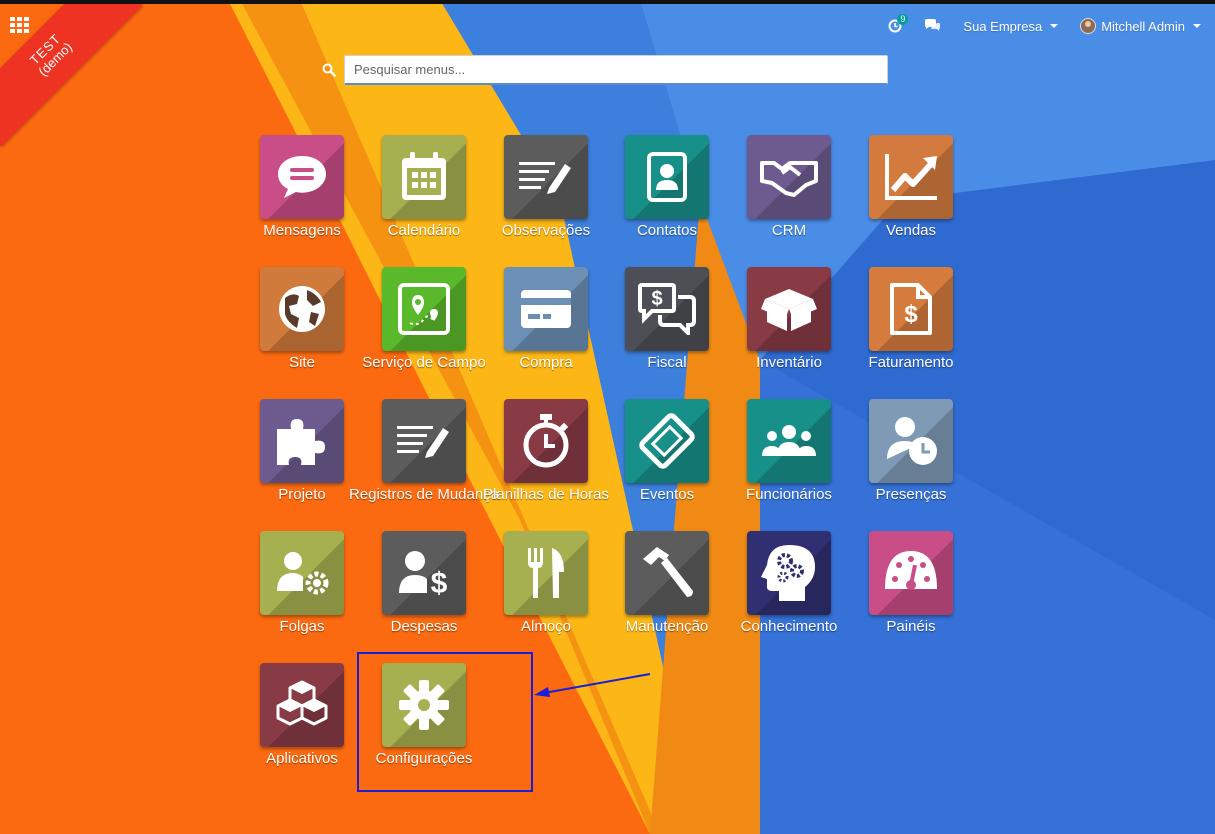 The width and height of the screenshot is (1215, 834). What do you see at coordinates (1003, 26) in the screenshot?
I see `company-name: Sua Empresa` at bounding box center [1003, 26].